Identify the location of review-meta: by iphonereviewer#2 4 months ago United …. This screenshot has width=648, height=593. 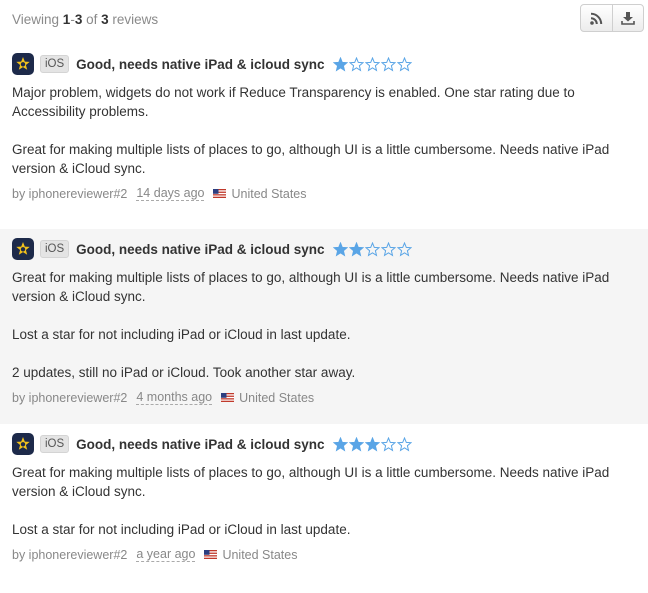
(324, 397).